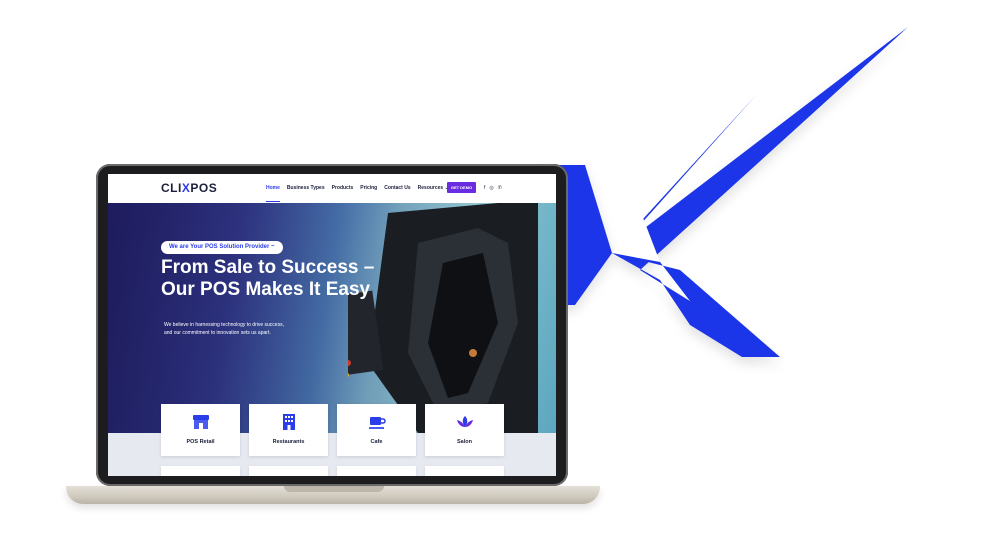  Describe the element at coordinates (268, 267) in the screenshot. I see `headline-line-1: From Sale to Success –` at that location.